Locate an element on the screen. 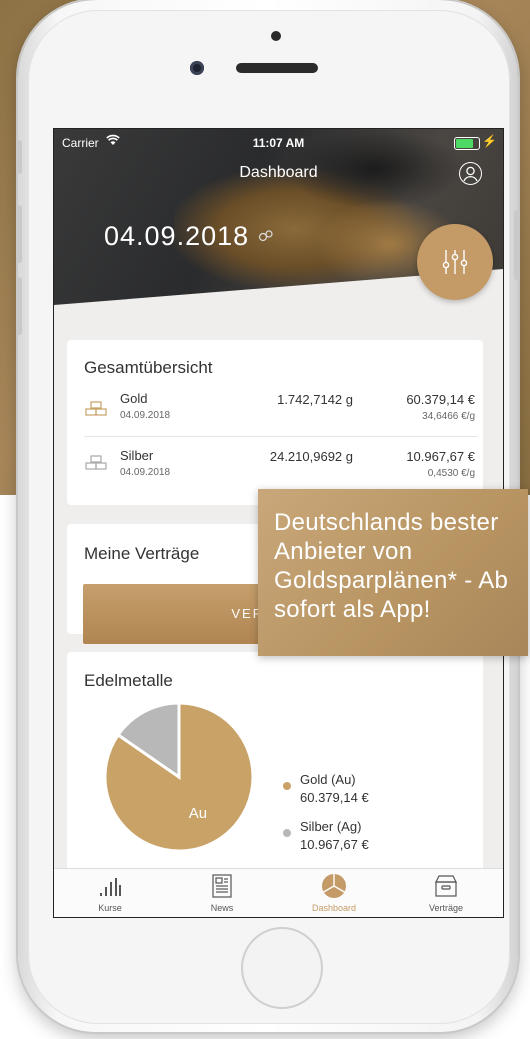  archive-box-icon is located at coordinates (446, 886).